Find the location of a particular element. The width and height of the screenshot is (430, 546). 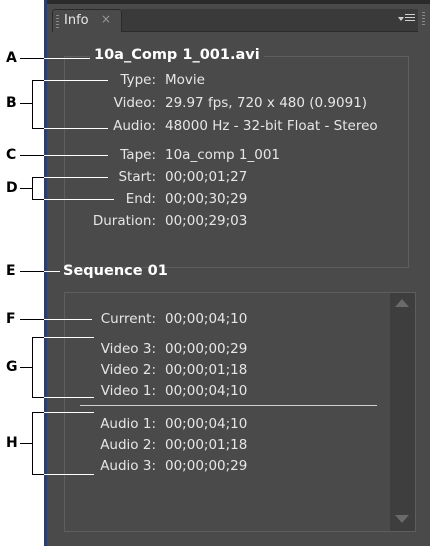

callout-d-top is located at coordinates (38, 177).